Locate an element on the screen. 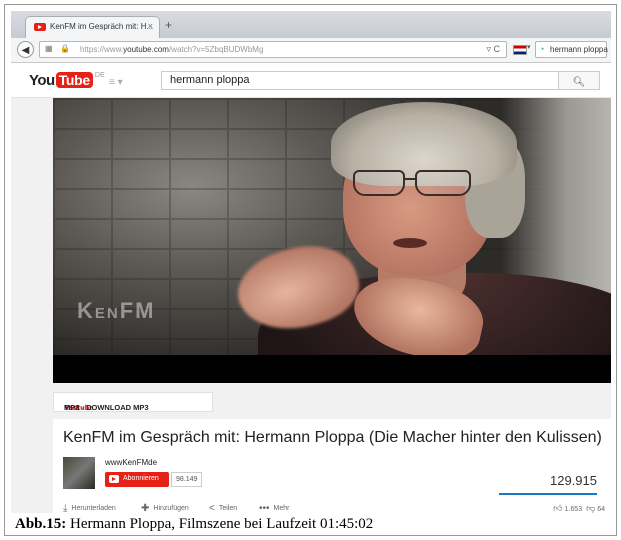  like-dislike: 👍︎ 1.653 👎︎ 64 is located at coordinates (578, 508).